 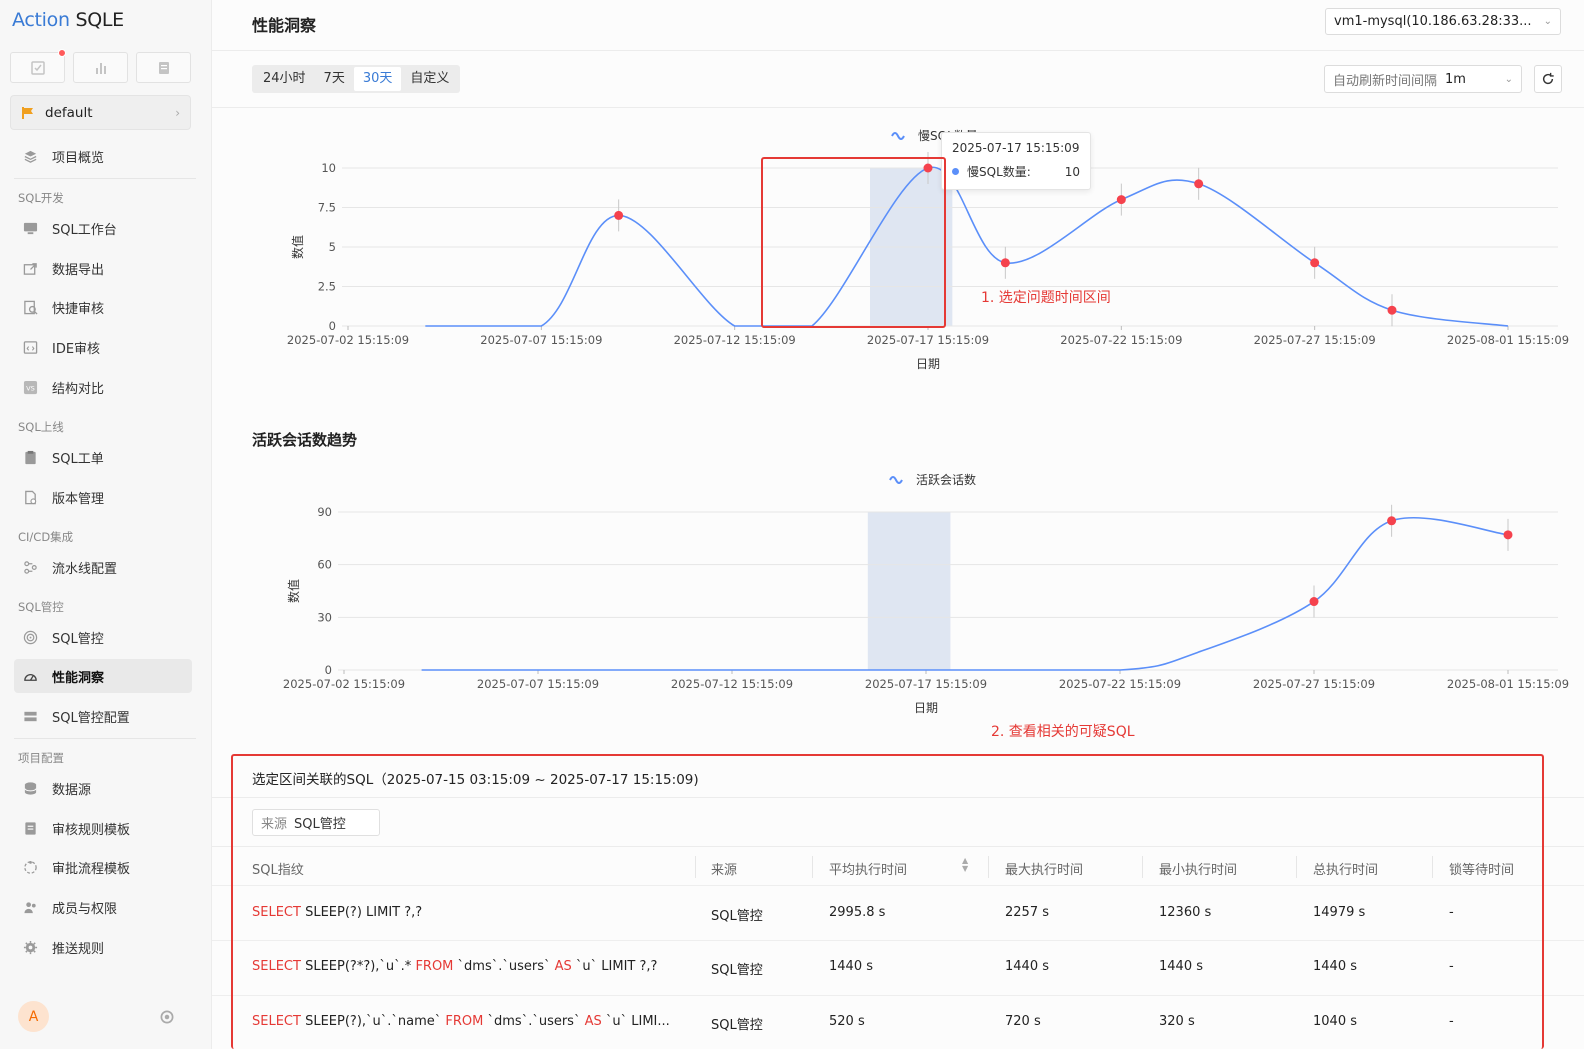 What do you see at coordinates (30, 228) in the screenshot?
I see `monitor-icon` at bounding box center [30, 228].